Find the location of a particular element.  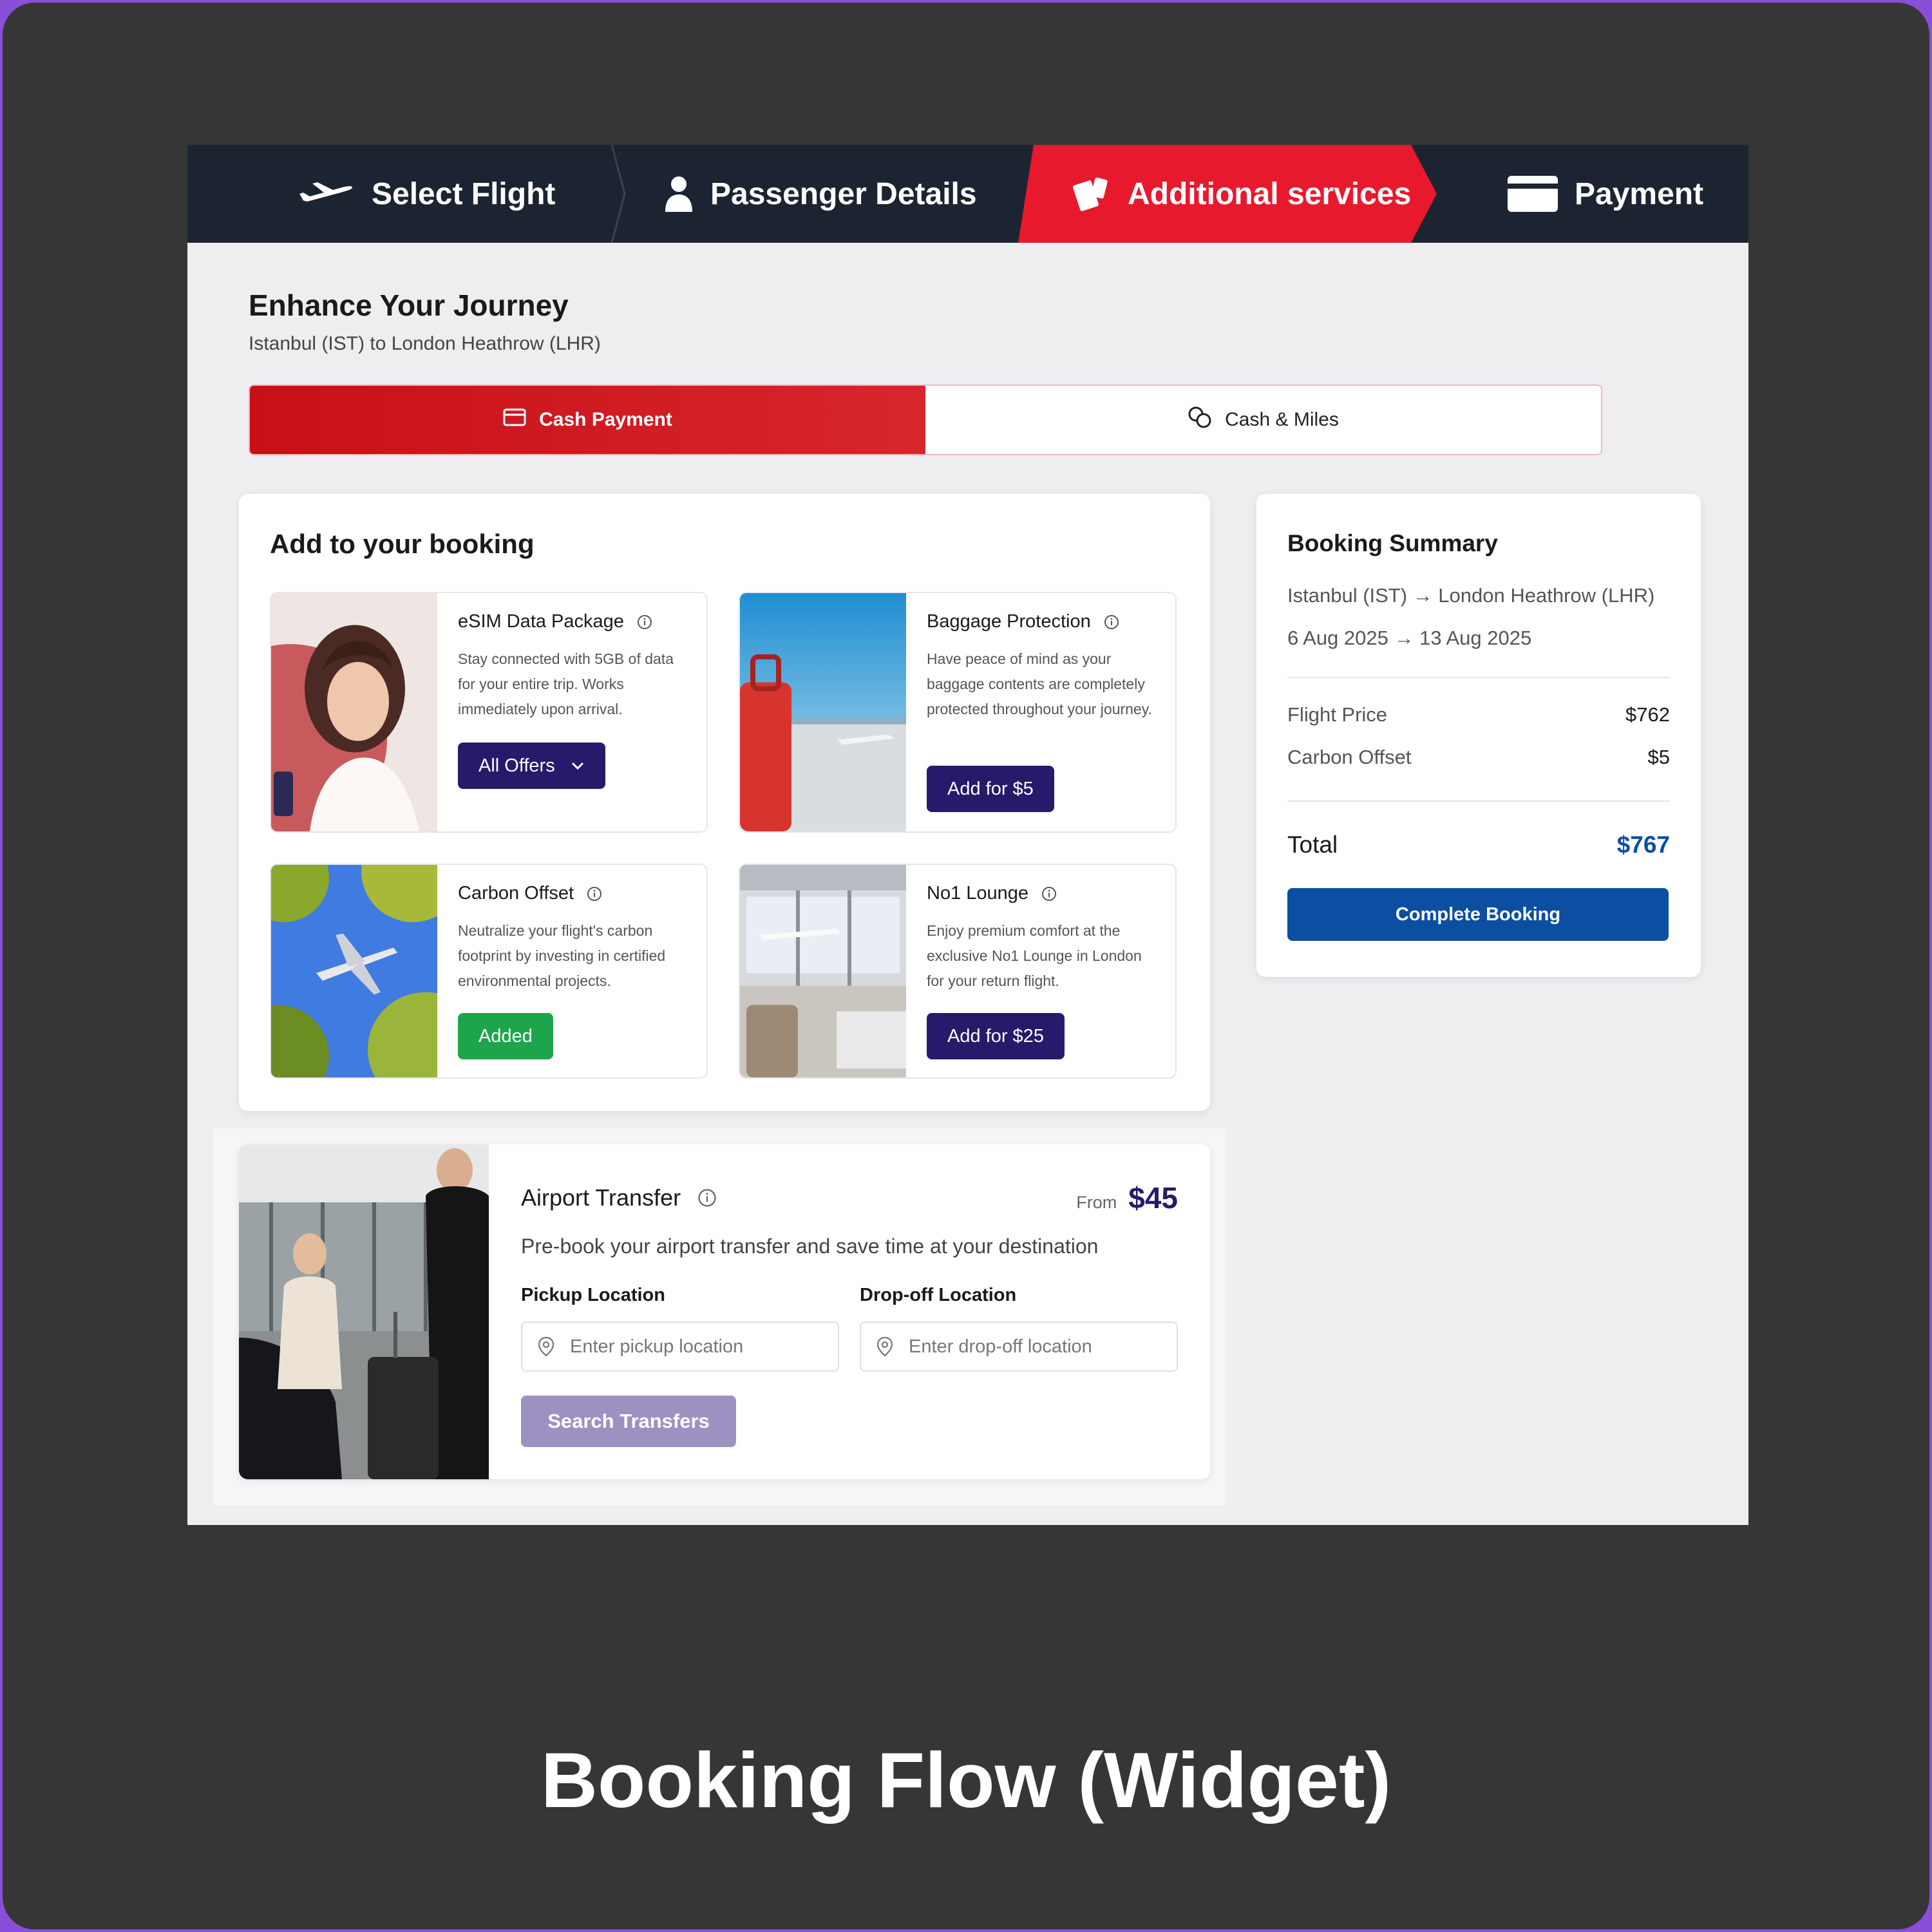

summary-route: Istanbul (IST) → London Heathrow (LHR) is located at coordinates (1471, 595).